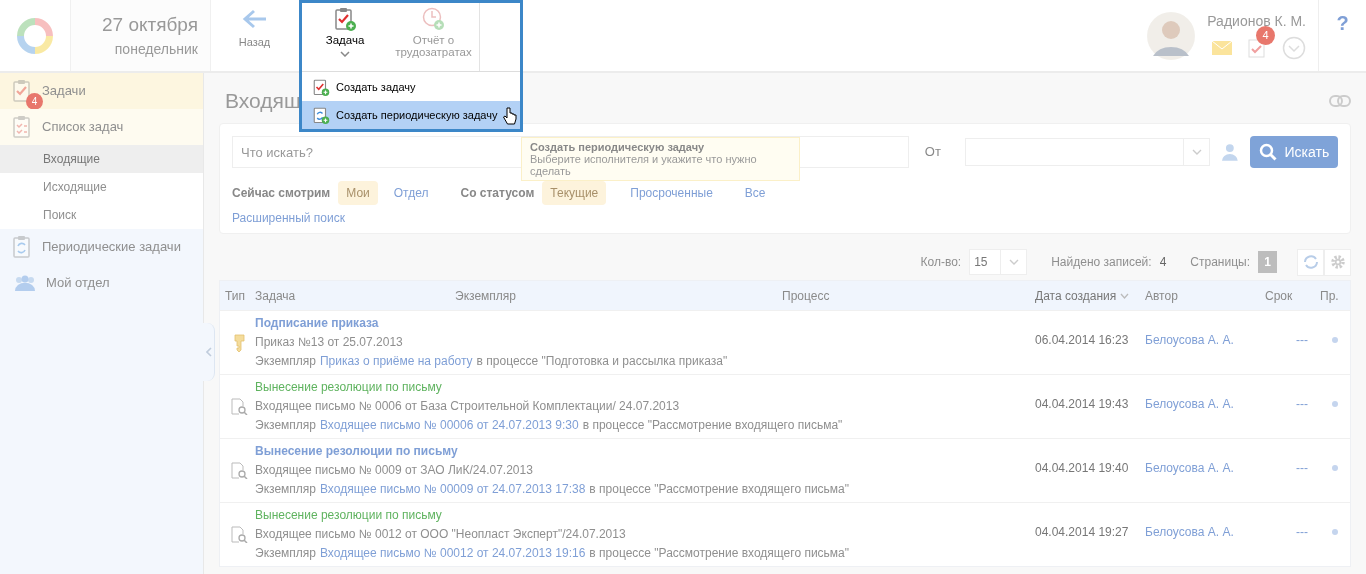  What do you see at coordinates (396, 361) in the screenshot?
I see `instance-link: Приказ о приёме на работу` at bounding box center [396, 361].